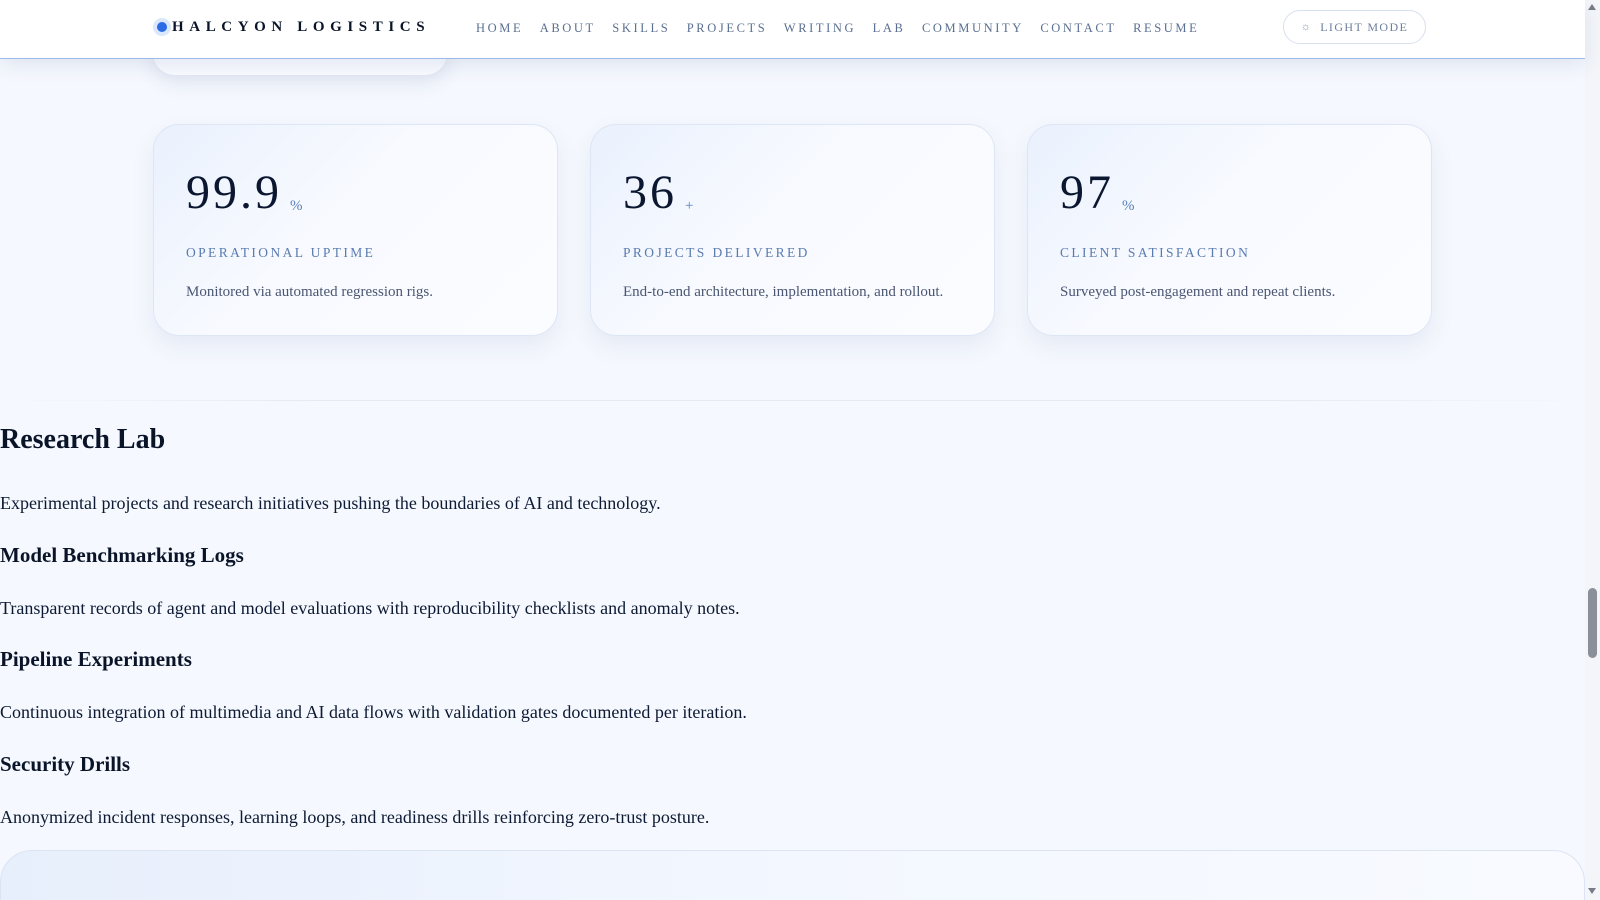  Describe the element at coordinates (499, 28) in the screenshot. I see `nav-link-home: HOME` at that location.